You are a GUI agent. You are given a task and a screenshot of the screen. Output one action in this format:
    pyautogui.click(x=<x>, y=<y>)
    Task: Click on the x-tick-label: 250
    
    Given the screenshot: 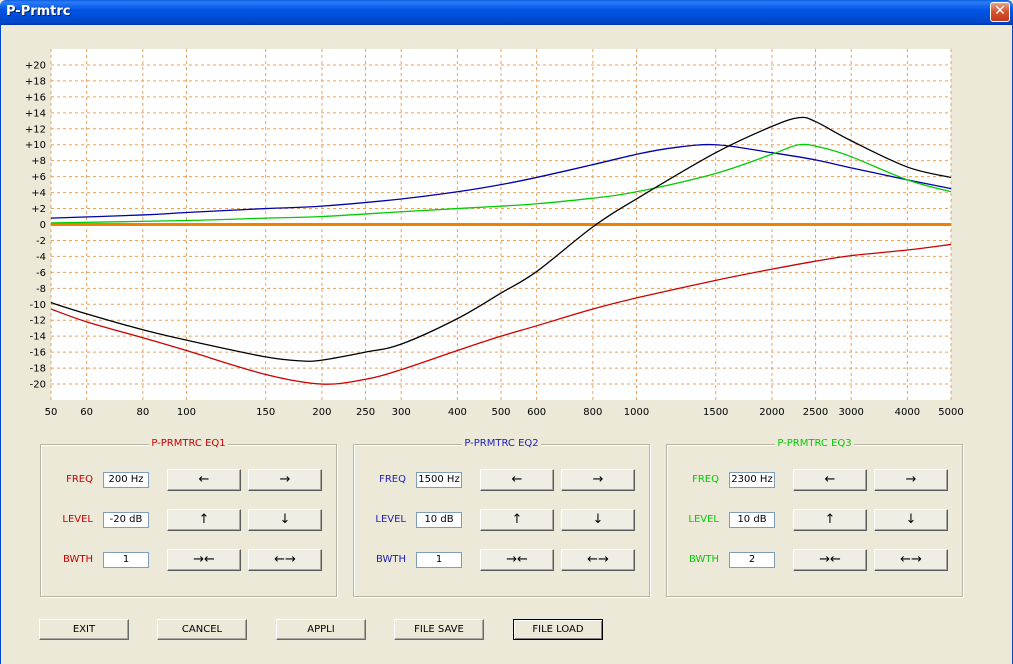 What is the action you would take?
    pyautogui.click(x=365, y=412)
    